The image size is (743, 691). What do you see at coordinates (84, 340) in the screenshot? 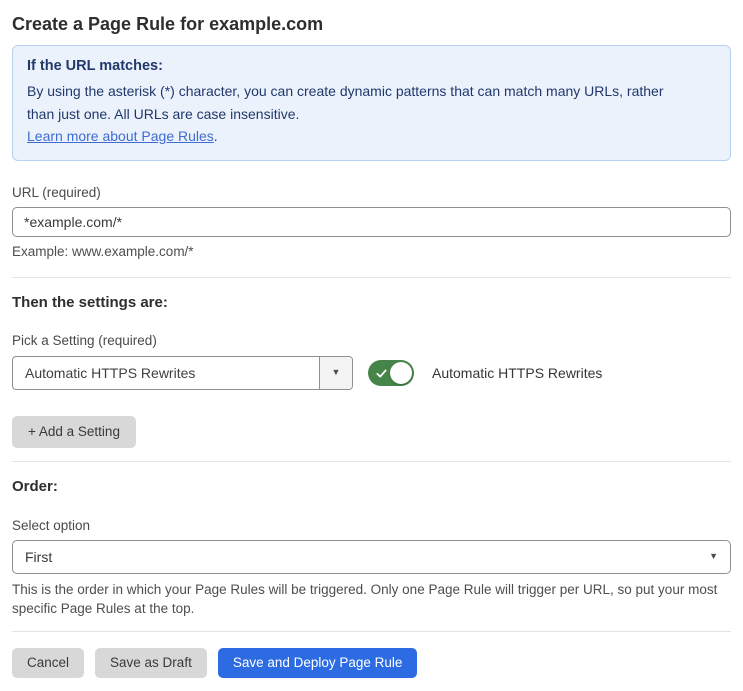
I see `setting-picker-label: Pick a Setting (required)` at bounding box center [84, 340].